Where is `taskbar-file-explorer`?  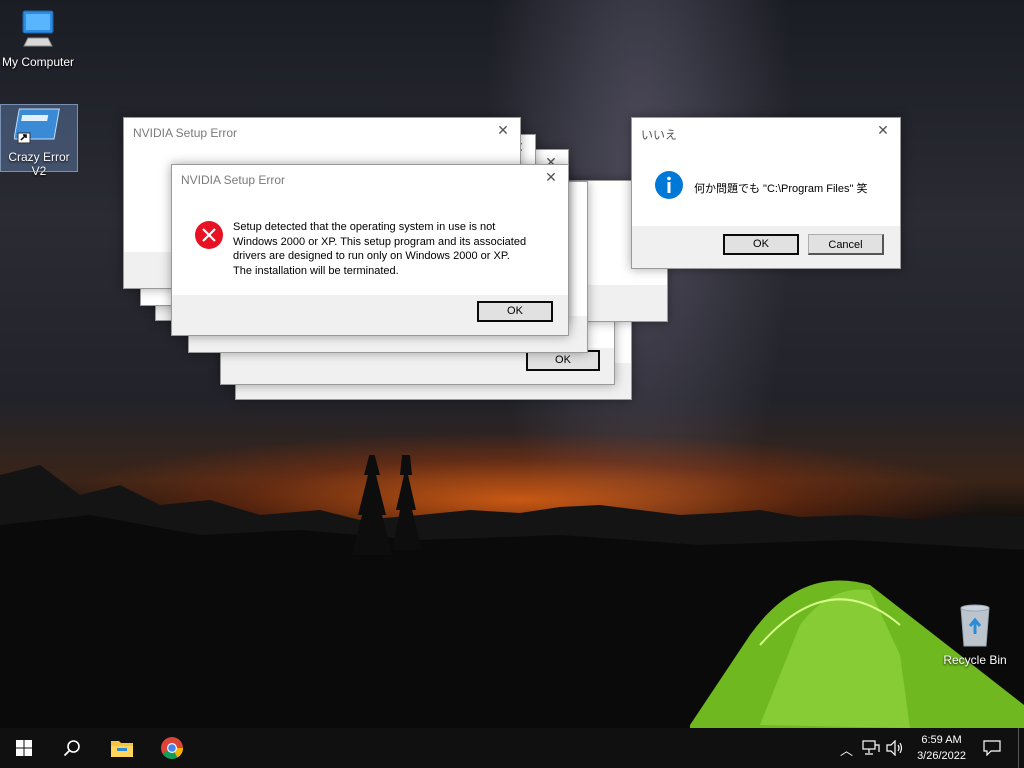 taskbar-file-explorer is located at coordinates (122, 748).